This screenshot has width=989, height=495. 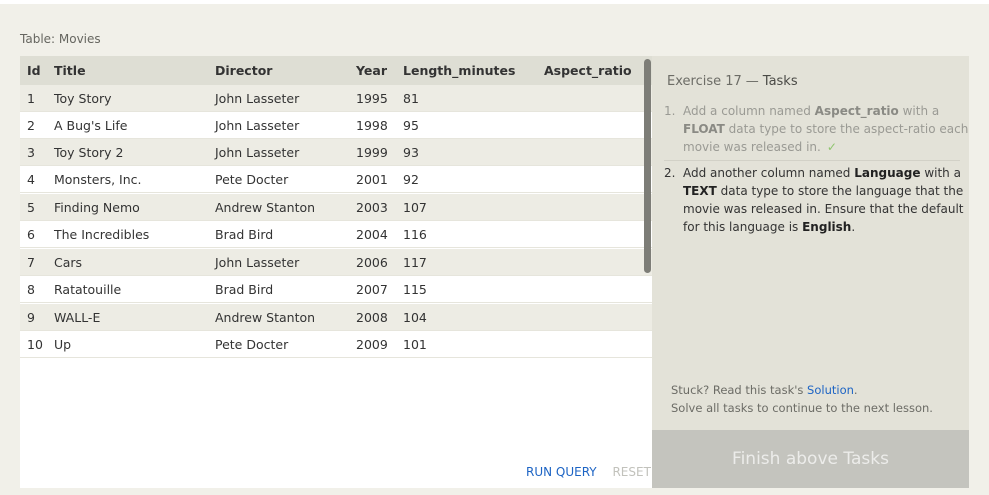 What do you see at coordinates (372, 179) in the screenshot?
I see `cell-year: 2001` at bounding box center [372, 179].